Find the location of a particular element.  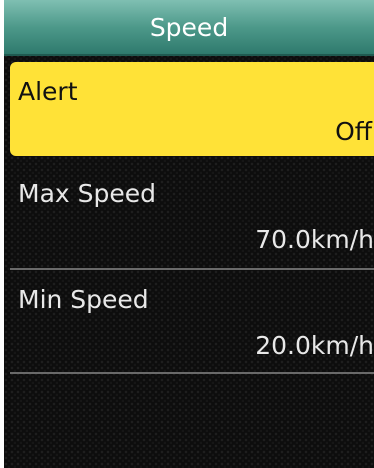

menu-item-value: Off is located at coordinates (353, 131).